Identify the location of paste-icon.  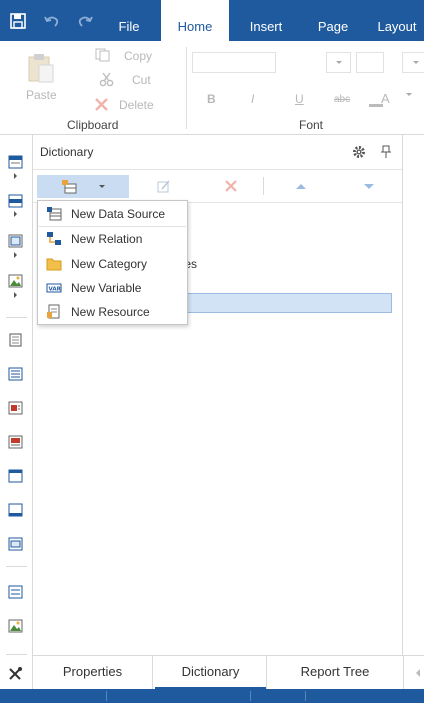
(41, 68).